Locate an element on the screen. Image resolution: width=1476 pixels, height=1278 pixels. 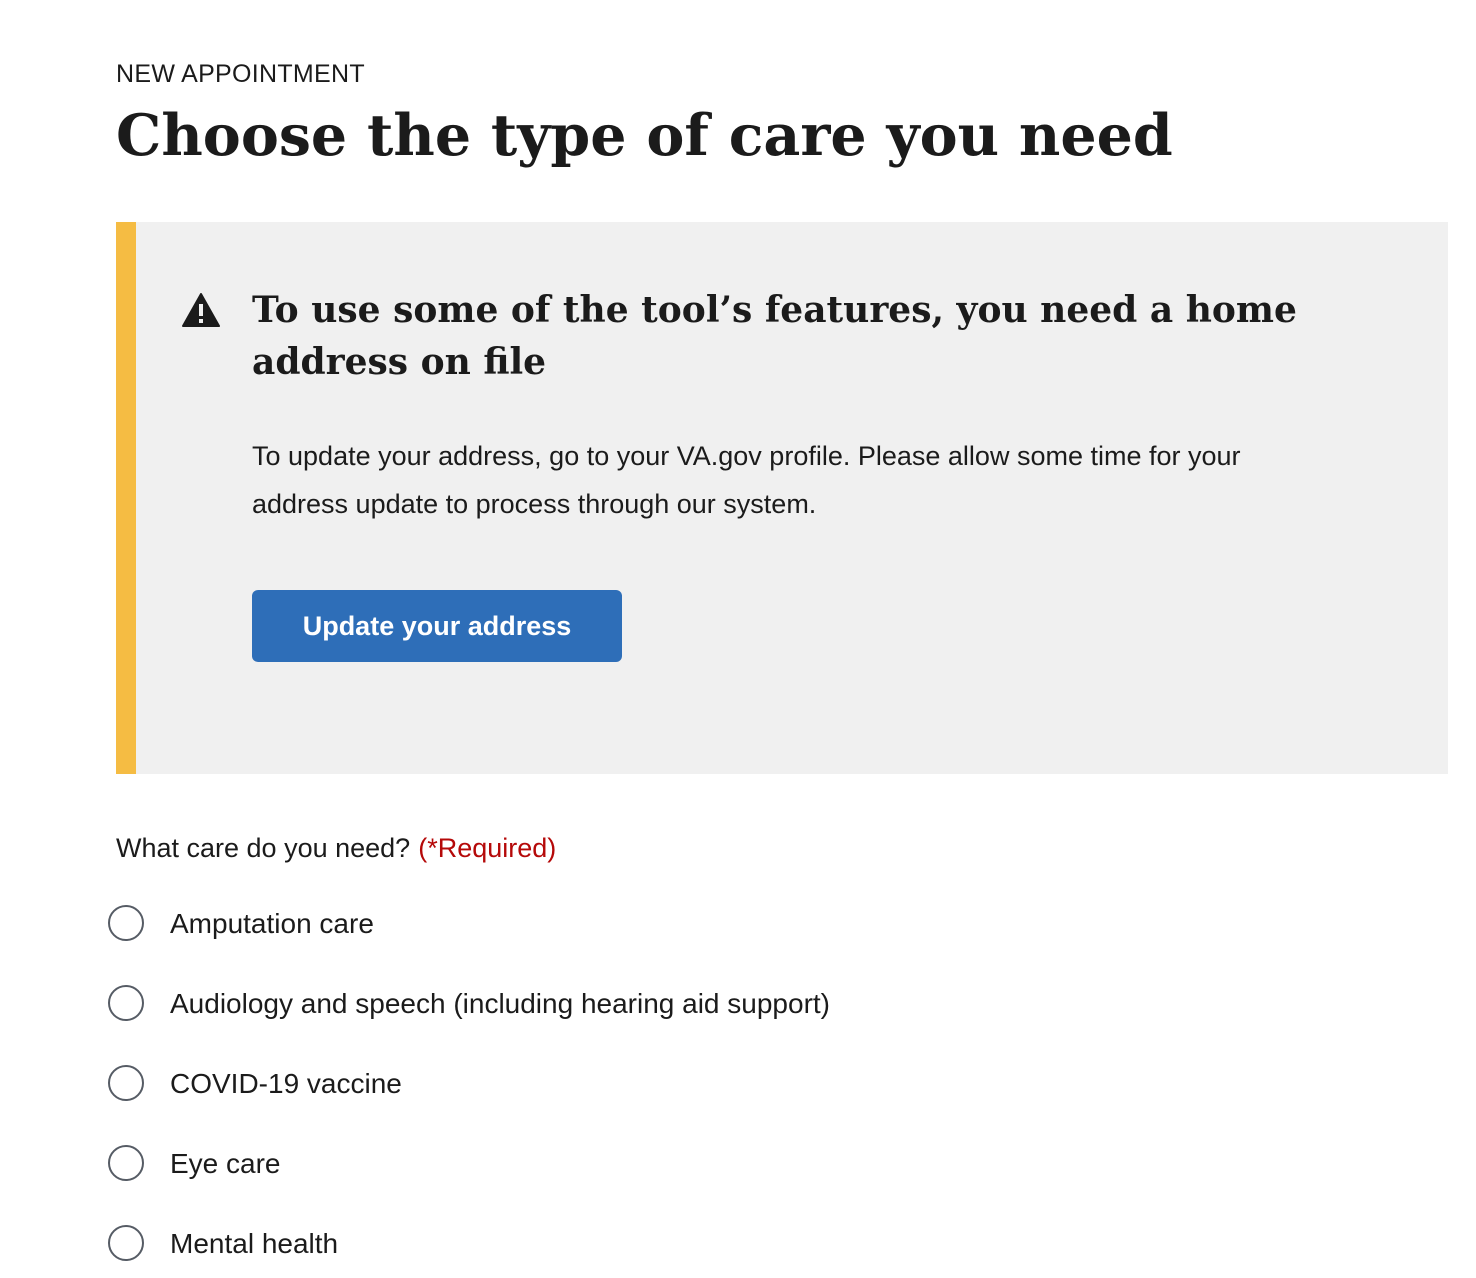
radio-option-amputation-care: Amputation care is located at coordinates (469, 940).